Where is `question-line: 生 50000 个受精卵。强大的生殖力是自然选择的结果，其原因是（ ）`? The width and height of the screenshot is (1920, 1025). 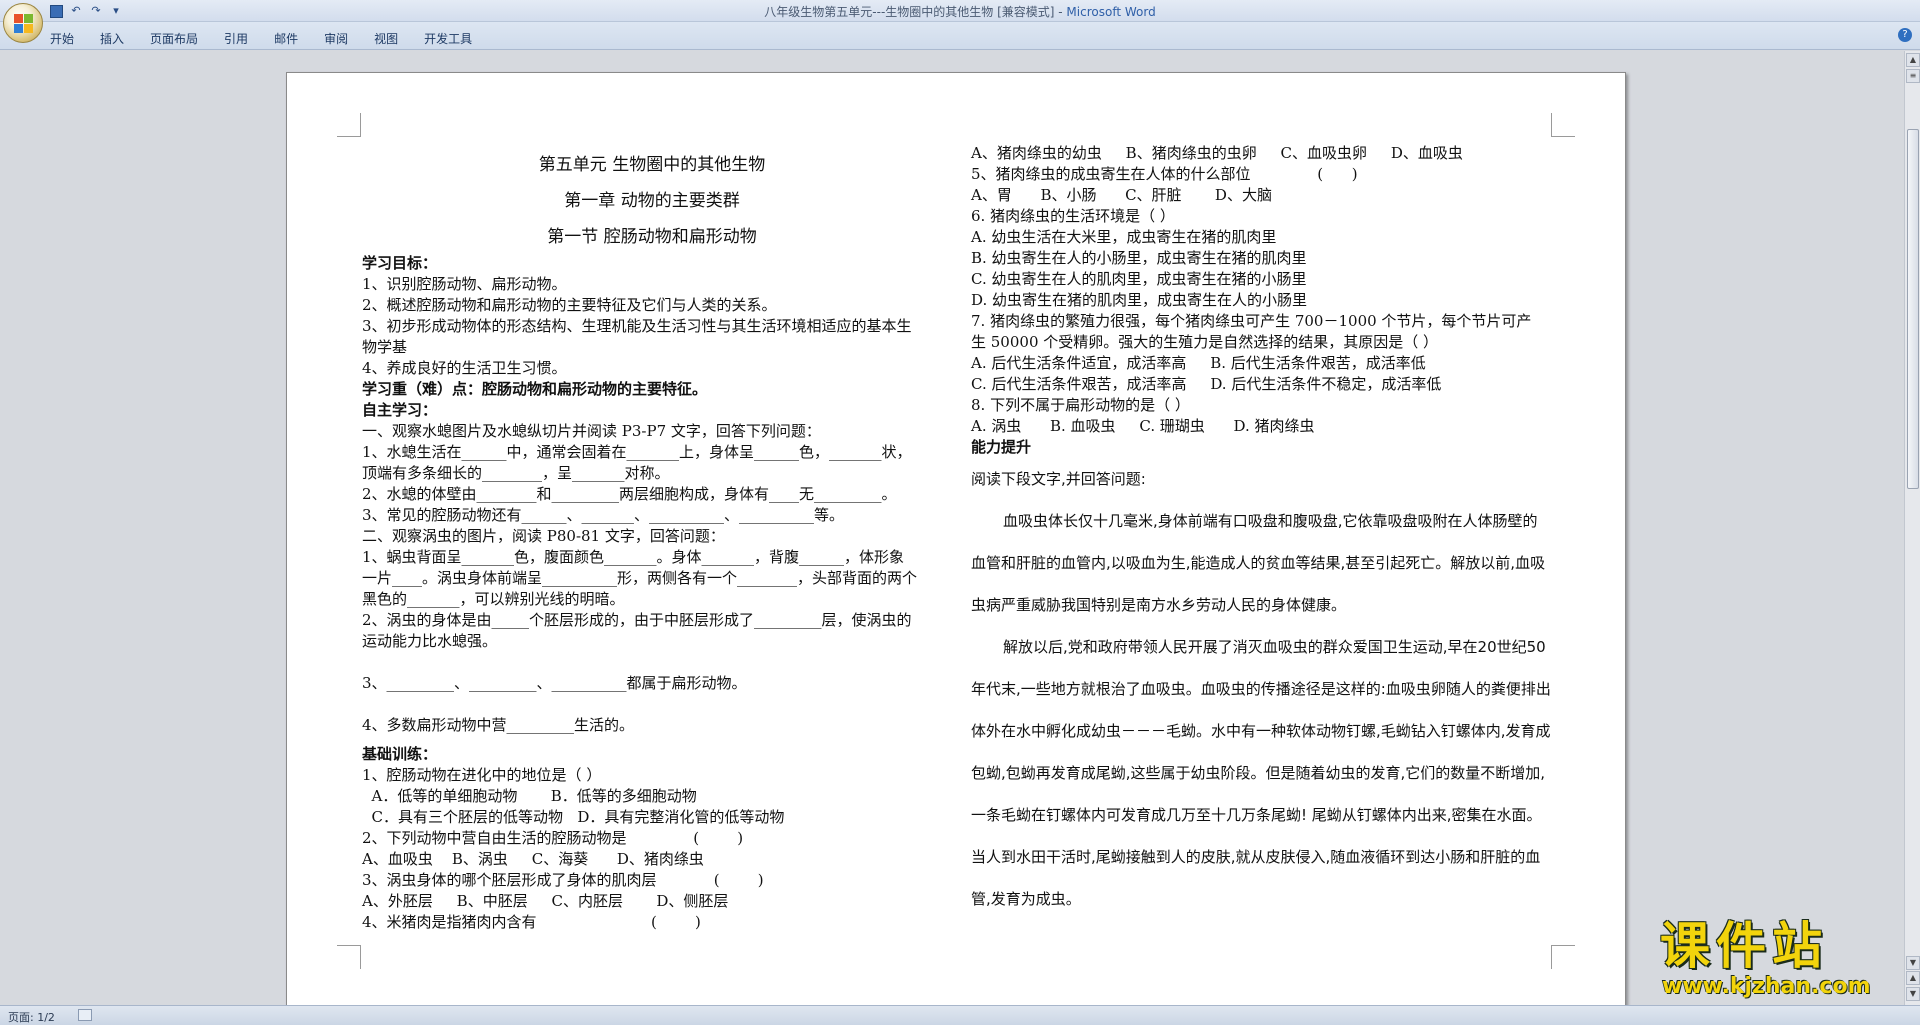
question-line: 生 50000 个受精卵。强大的生殖力是自然选择的结果，其原因是（ ） is located at coordinates (1205, 342).